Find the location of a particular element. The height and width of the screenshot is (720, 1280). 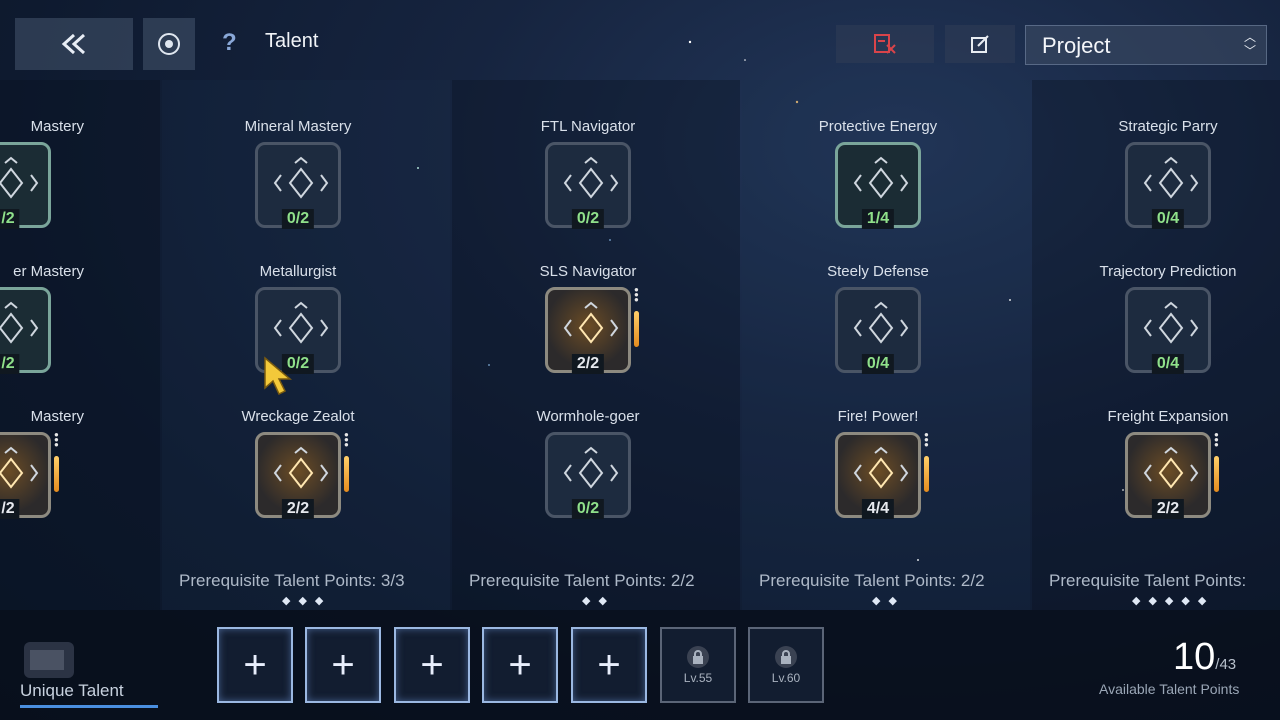

locked-slot-level: Lv.55 is located at coordinates (698, 677).